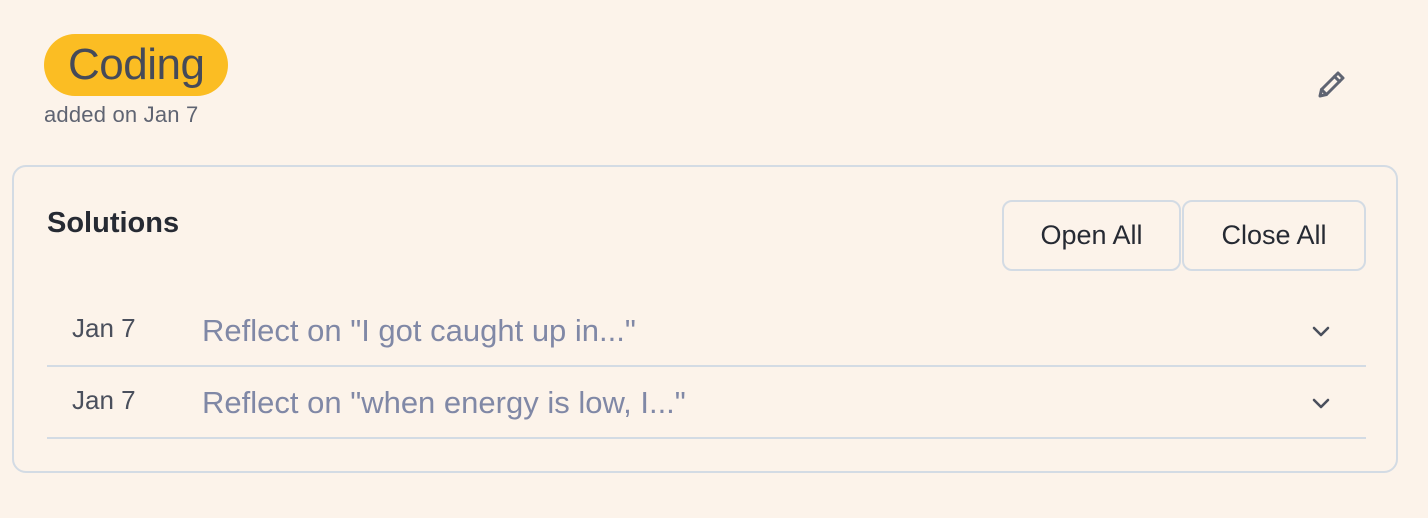  I want to click on solution-title: Reflect on "when energy is low, I...", so click(444, 402).